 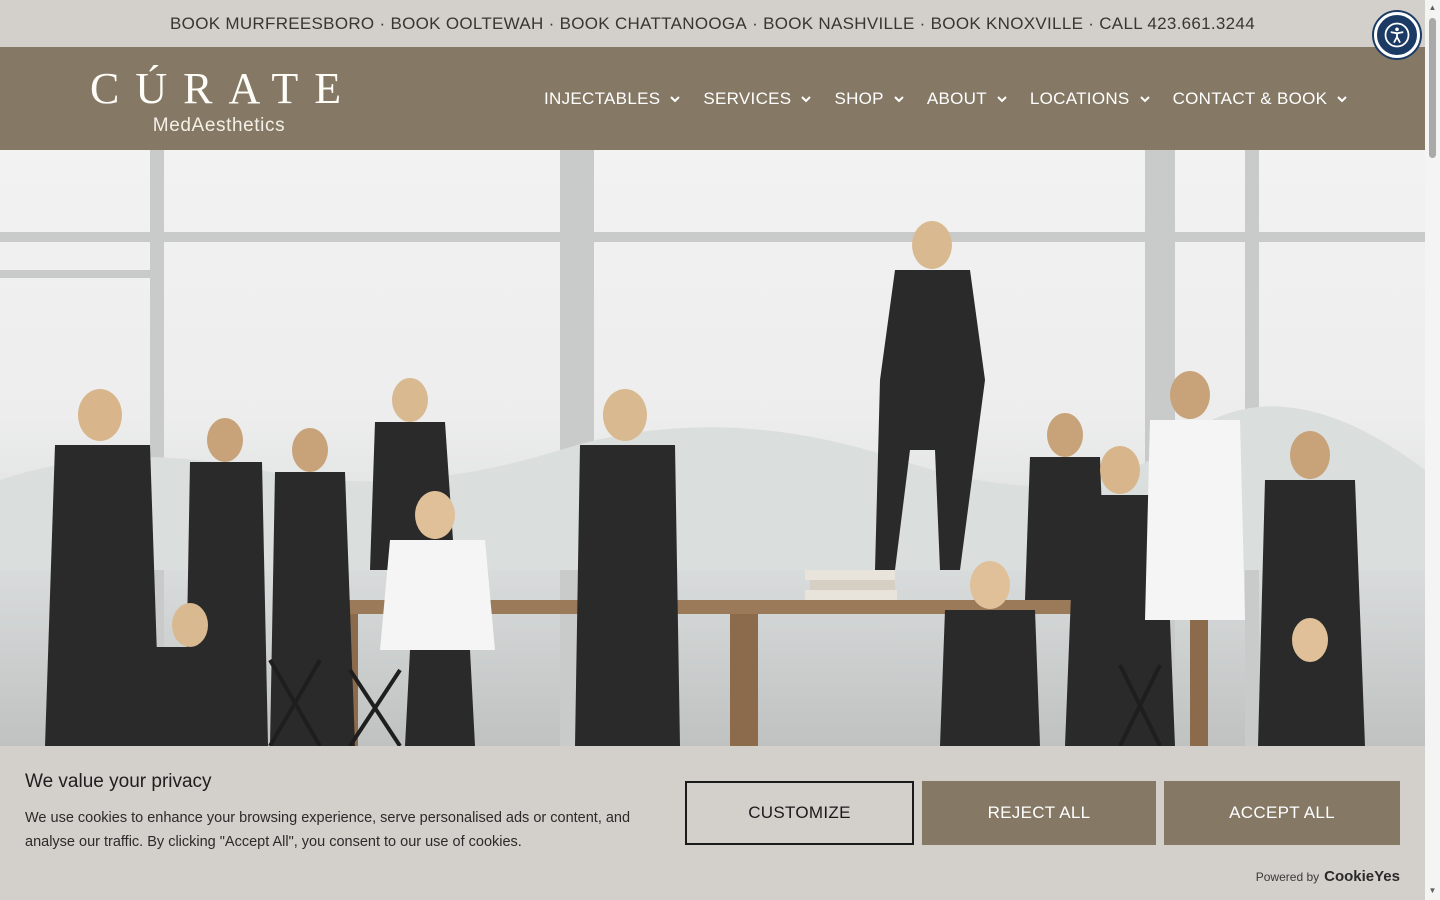 What do you see at coordinates (747, 98) in the screenshot?
I see `nav-label: SERVICES` at bounding box center [747, 98].